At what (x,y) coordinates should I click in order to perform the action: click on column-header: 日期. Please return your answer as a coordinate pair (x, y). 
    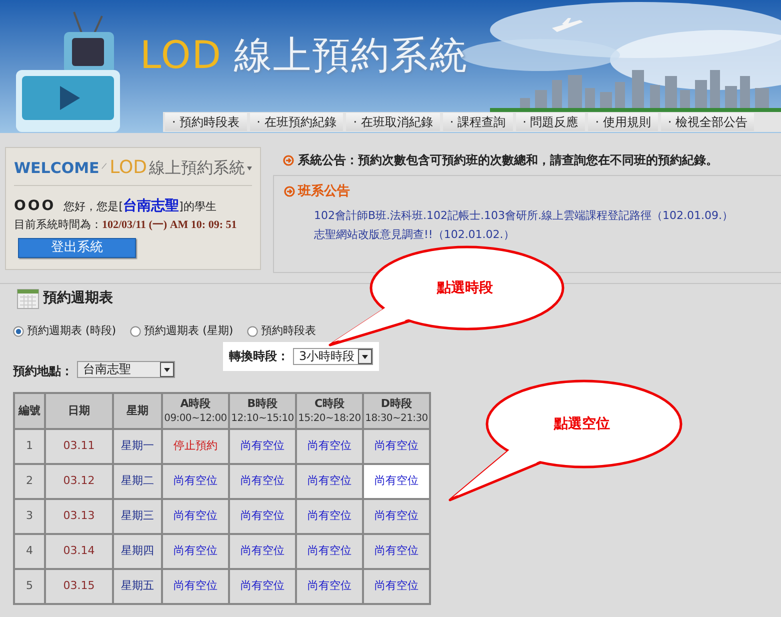
    Looking at the image, I should click on (79, 410).